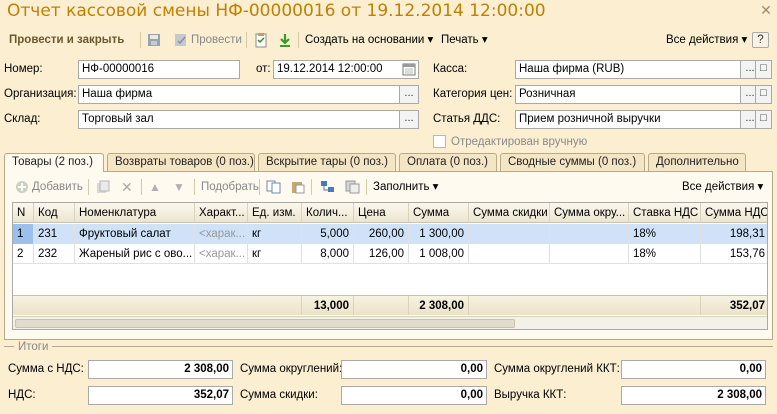 The width and height of the screenshot is (777, 414). Describe the element at coordinates (693, 395) in the screenshot. I see `kkt-revenue-field: 2 308,00` at that location.